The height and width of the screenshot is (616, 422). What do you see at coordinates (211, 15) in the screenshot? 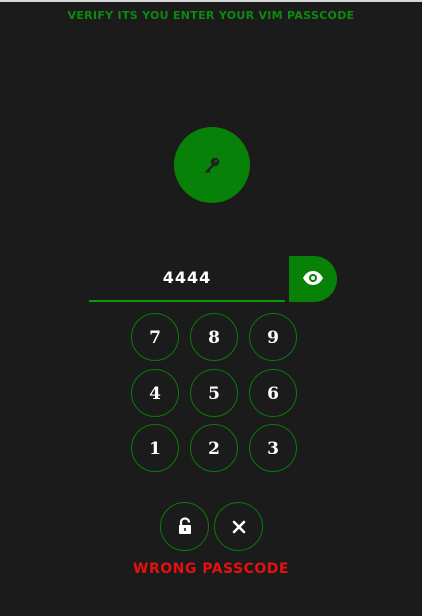
I see `page-title: VERIFY ITS YOU ENTER YOUR VIM PASSCODE` at bounding box center [211, 15].